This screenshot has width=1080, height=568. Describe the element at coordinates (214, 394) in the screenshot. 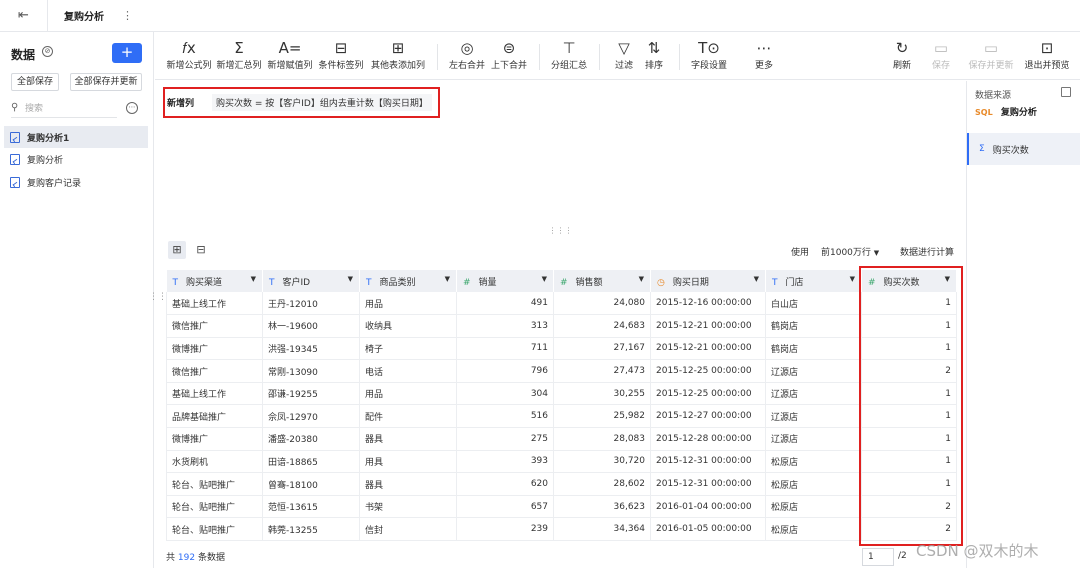

I see `table-cell: 基础上线工作` at that location.